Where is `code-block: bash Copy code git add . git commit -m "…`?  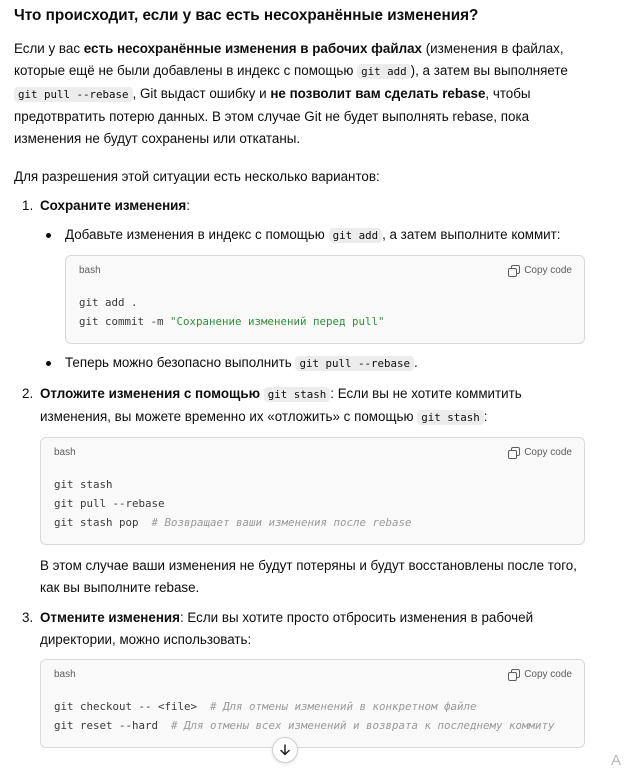 code-block: bash Copy code git add . git commit -m "… is located at coordinates (325, 299).